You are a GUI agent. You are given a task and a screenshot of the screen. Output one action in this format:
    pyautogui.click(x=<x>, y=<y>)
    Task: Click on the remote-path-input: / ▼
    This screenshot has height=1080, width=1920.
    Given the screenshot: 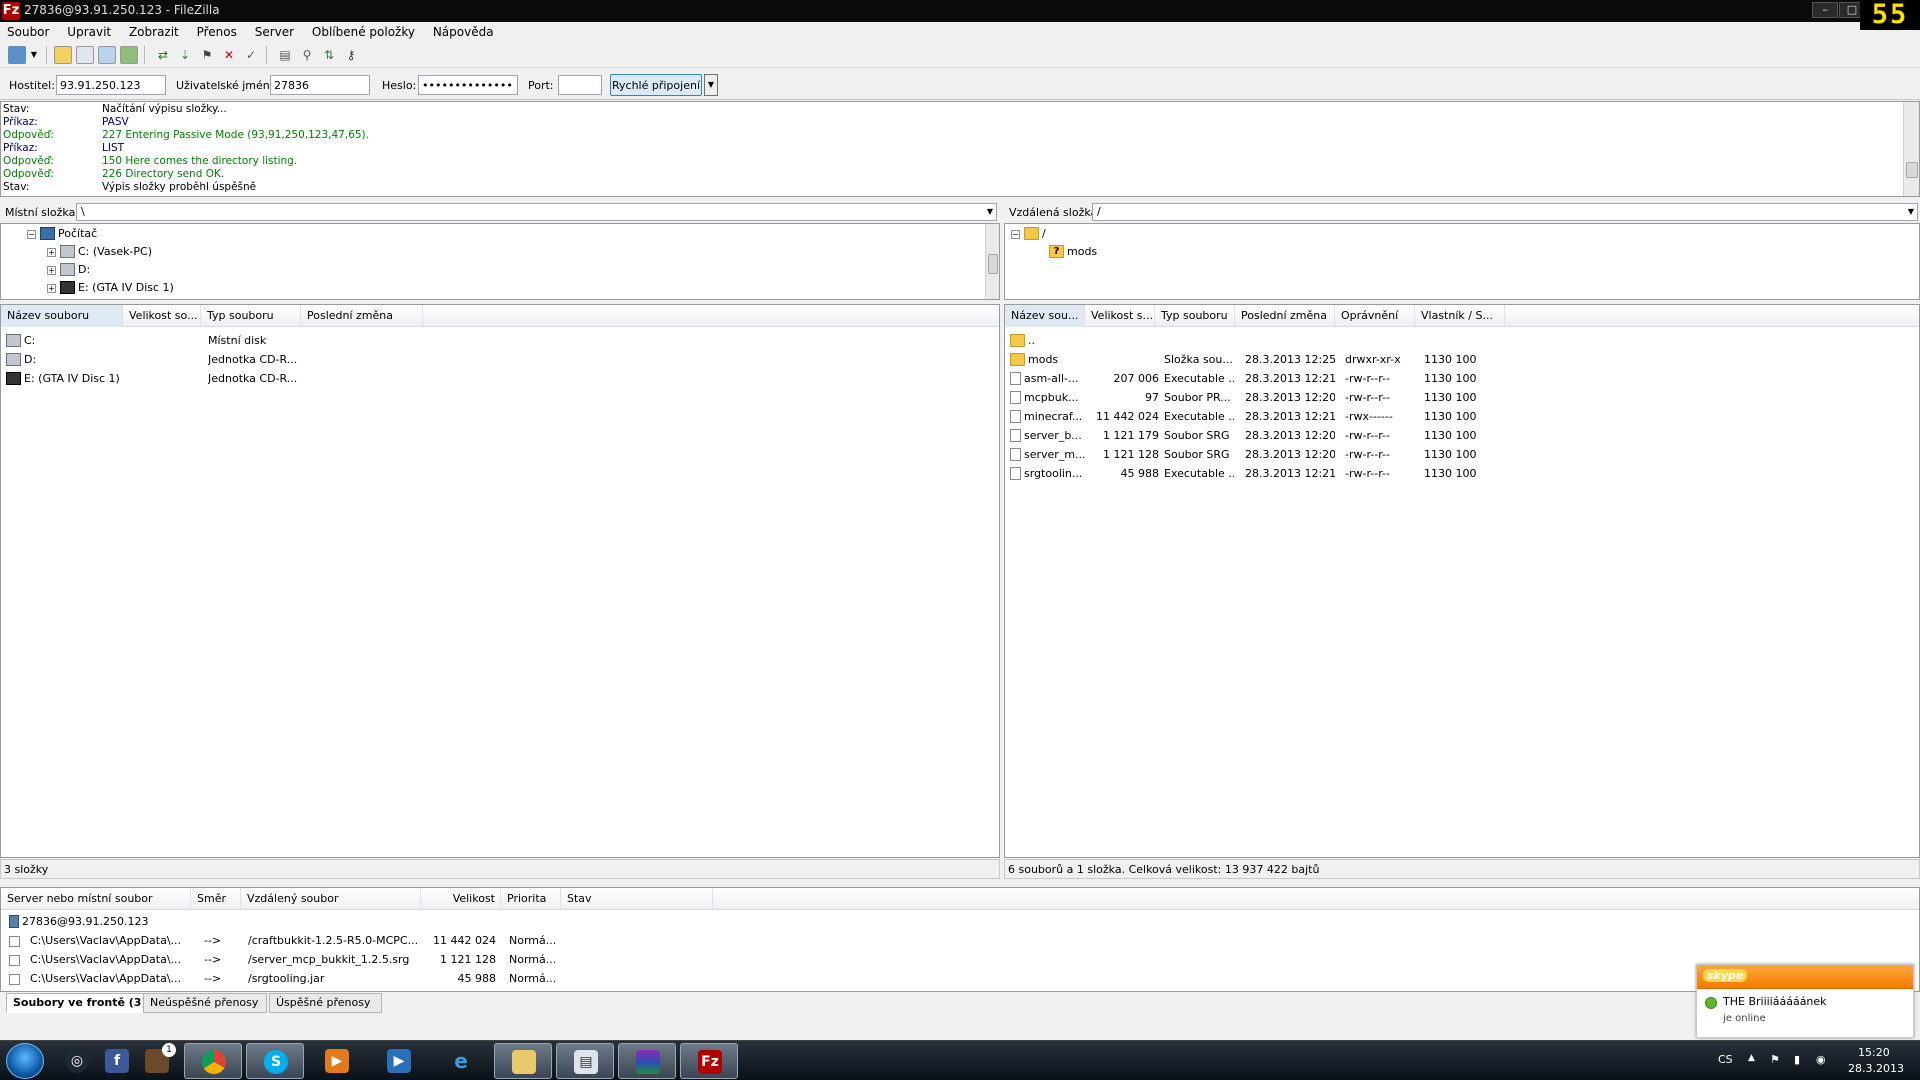 What is the action you would take?
    pyautogui.click(x=1505, y=212)
    